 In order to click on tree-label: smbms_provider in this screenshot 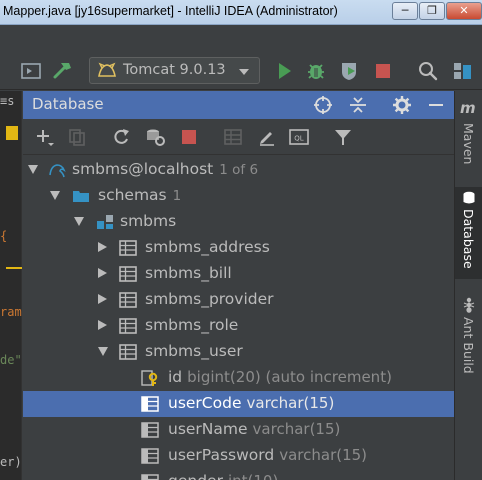, I will do `click(209, 299)`.